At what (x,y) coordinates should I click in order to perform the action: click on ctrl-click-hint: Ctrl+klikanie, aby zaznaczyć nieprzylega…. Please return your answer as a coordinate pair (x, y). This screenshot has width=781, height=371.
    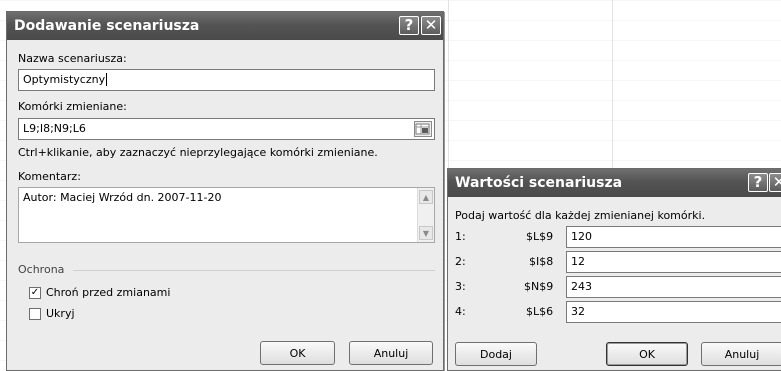
    Looking at the image, I should click on (198, 152).